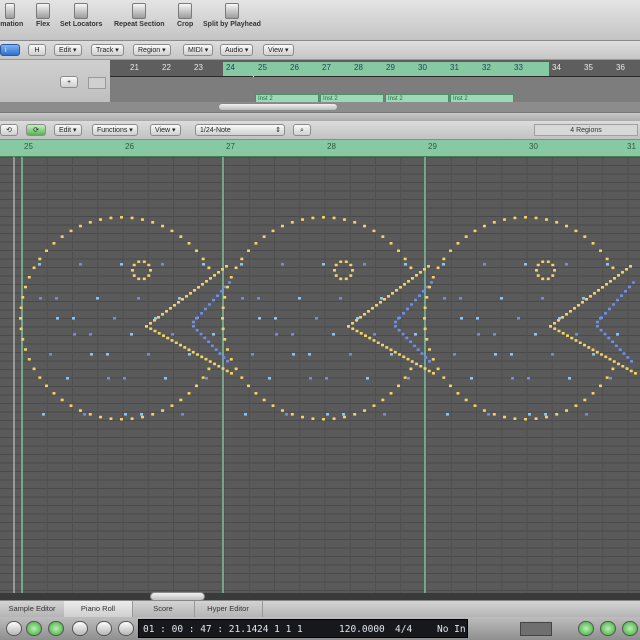 This screenshot has height=640, width=640. I want to click on quantize-select: 1/24-Note ⇕, so click(240, 130).